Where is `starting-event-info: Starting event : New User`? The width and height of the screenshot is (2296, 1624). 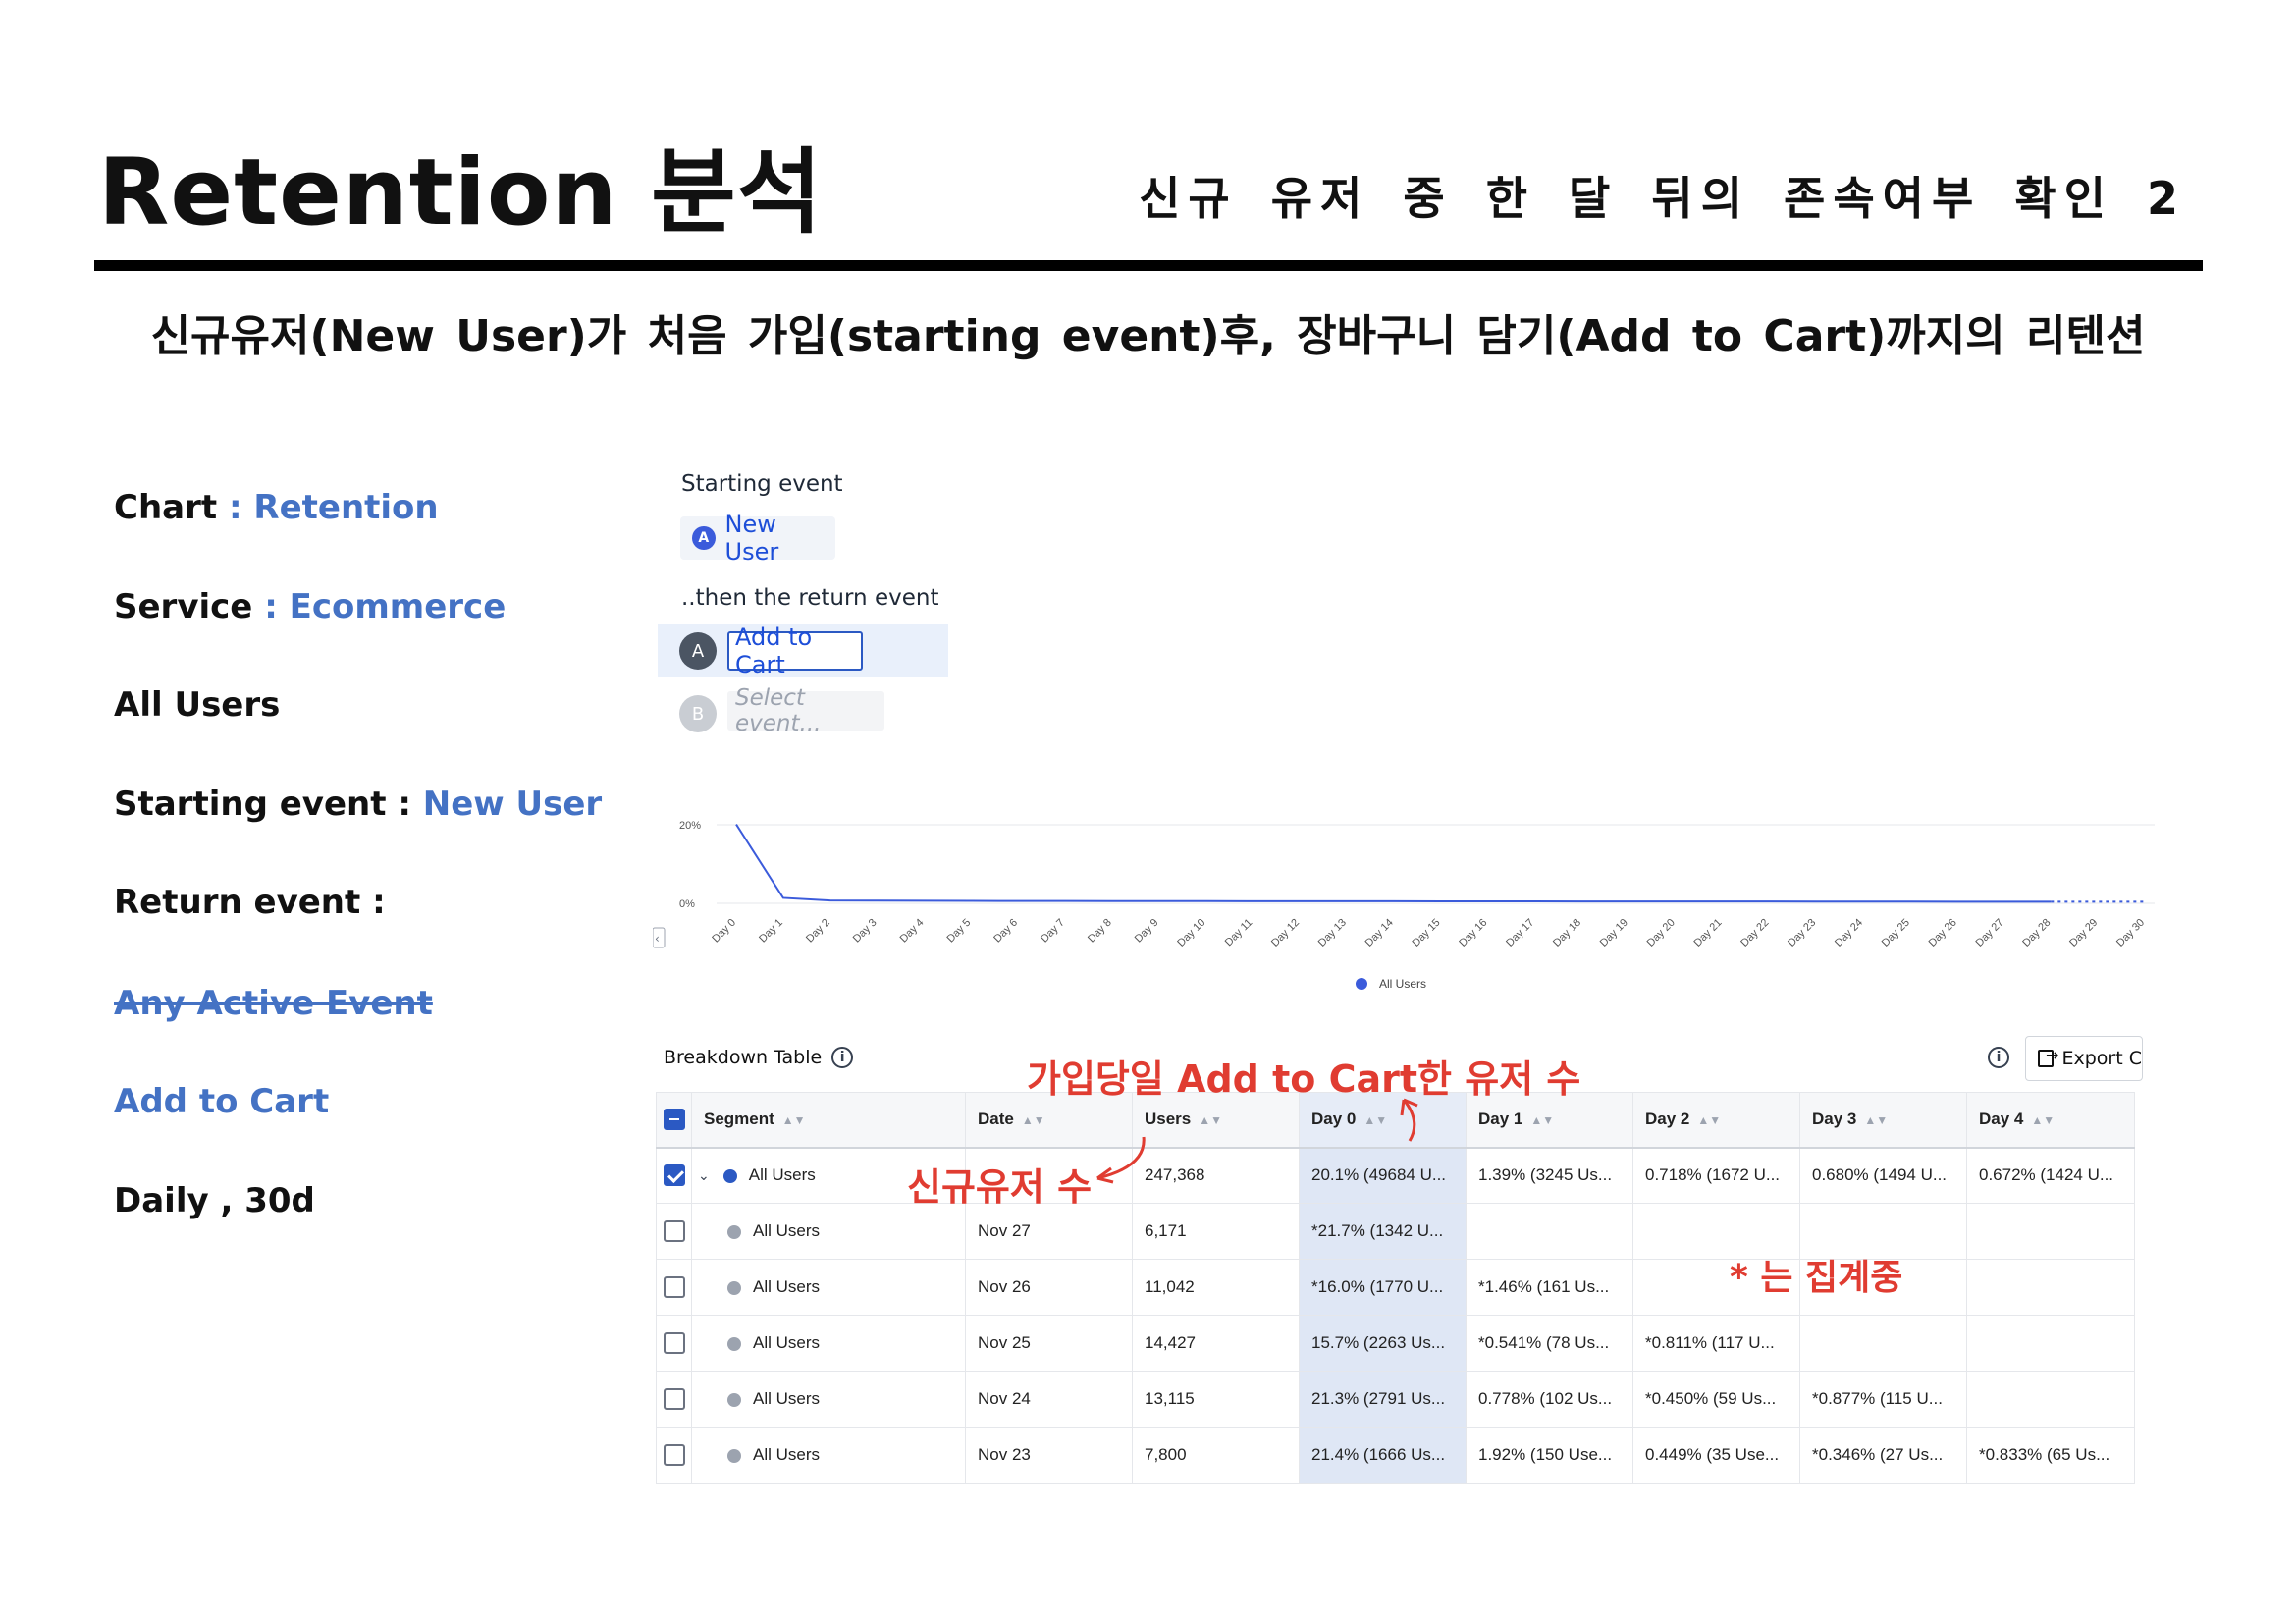 starting-event-info: Starting event : New User is located at coordinates (358, 804).